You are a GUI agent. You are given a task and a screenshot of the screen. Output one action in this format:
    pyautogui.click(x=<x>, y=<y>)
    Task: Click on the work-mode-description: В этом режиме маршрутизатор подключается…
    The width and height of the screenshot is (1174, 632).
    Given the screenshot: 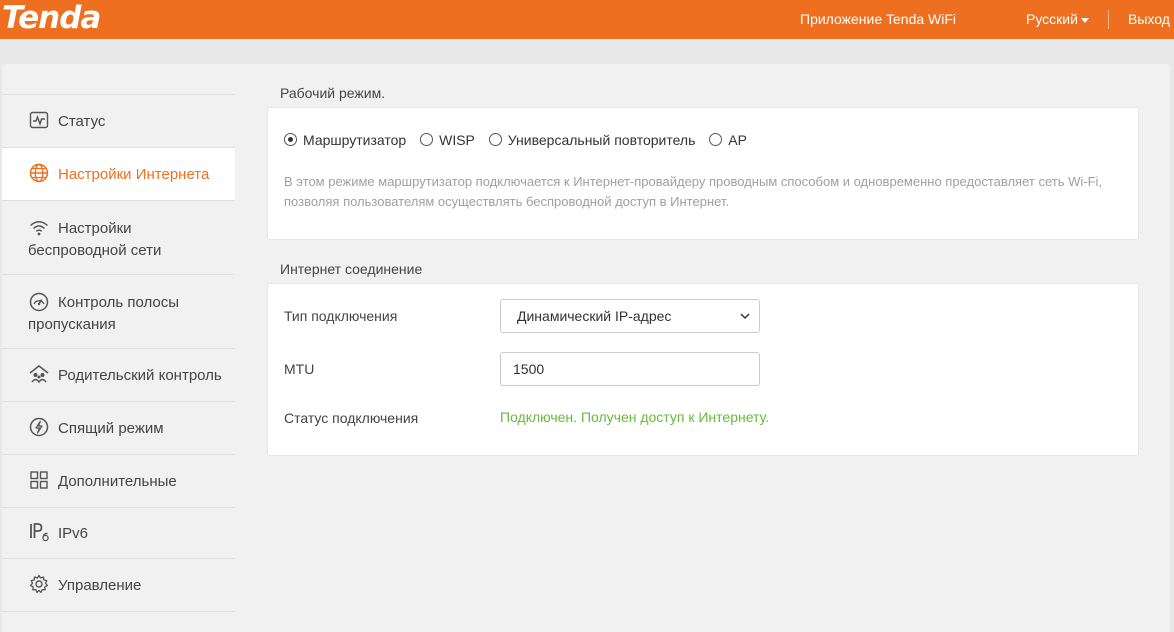 What is the action you would take?
    pyautogui.click(x=693, y=191)
    